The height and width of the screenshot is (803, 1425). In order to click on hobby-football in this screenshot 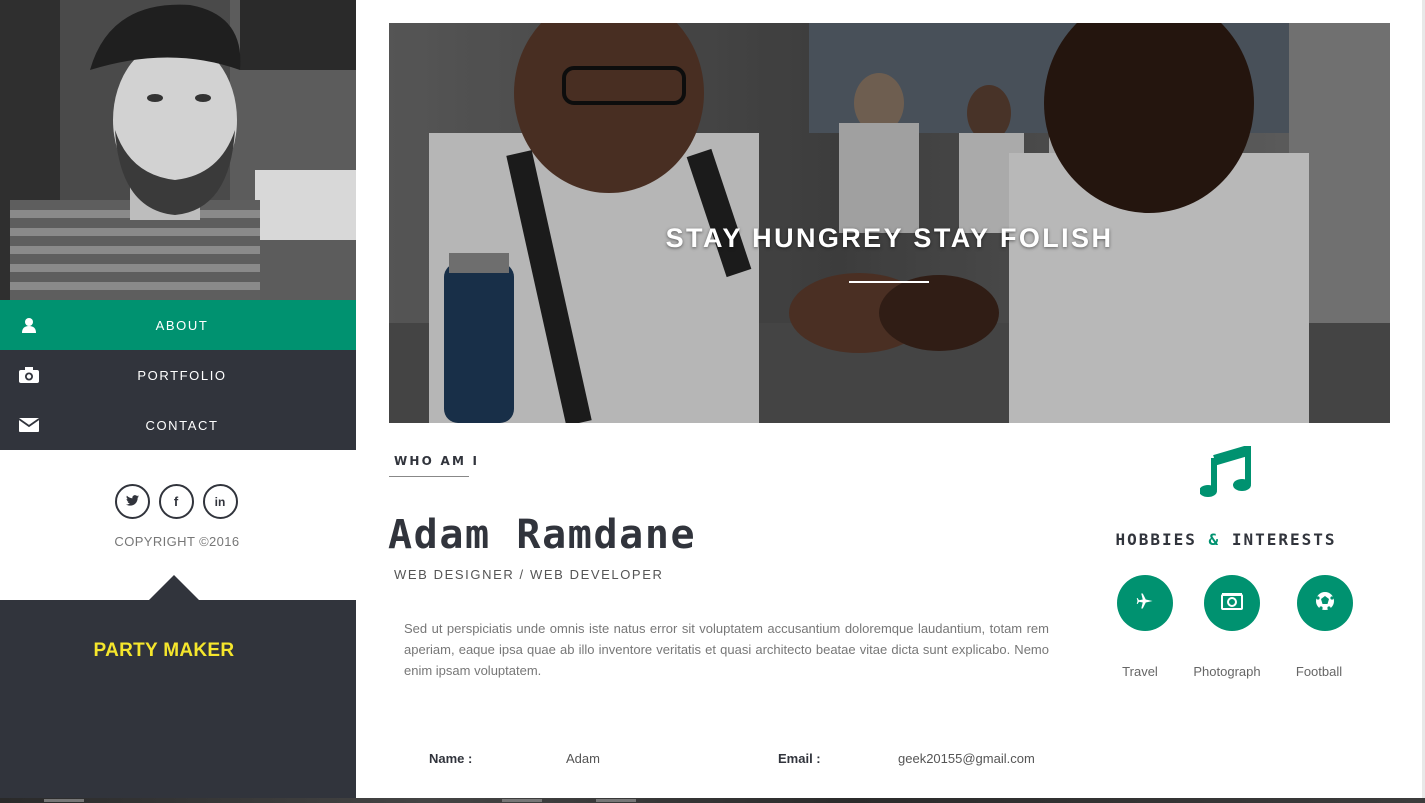, I will do `click(1325, 603)`.